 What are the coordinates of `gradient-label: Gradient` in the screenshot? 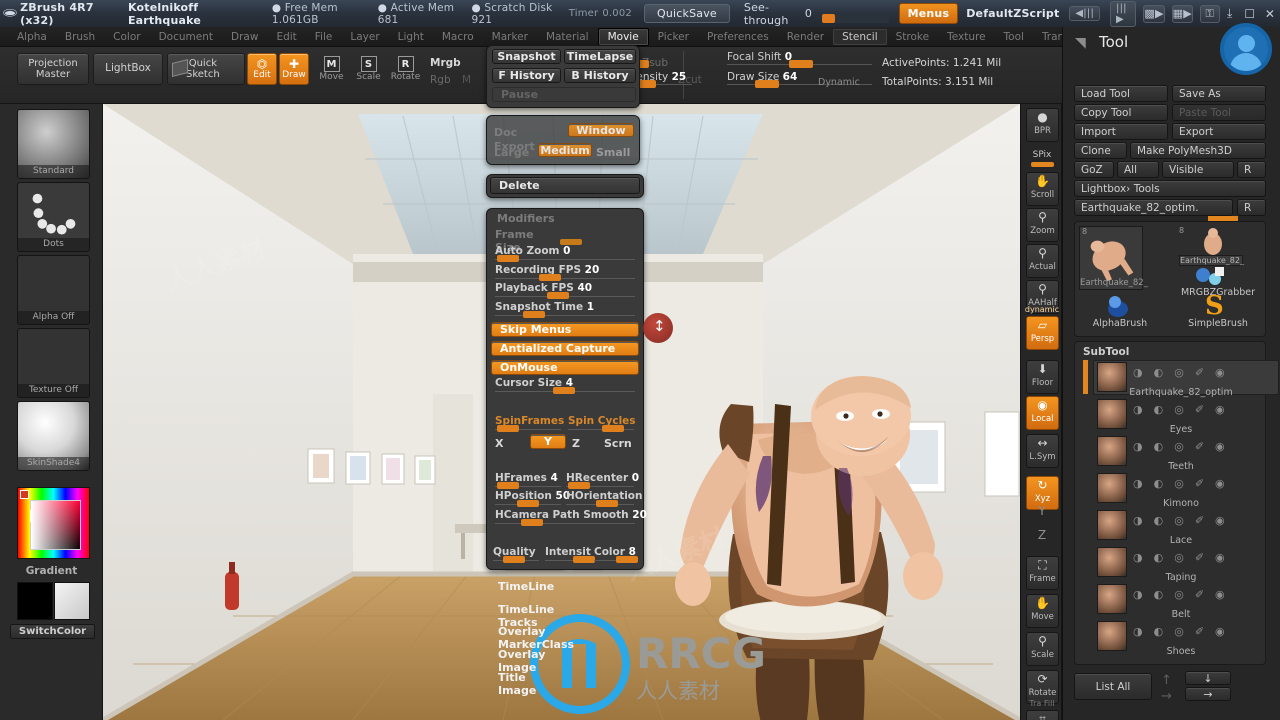 It's located at (51, 571).